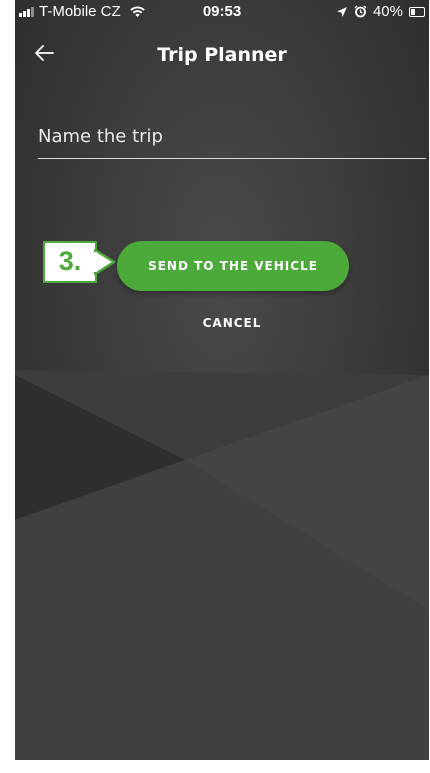  Describe the element at coordinates (222, 12) in the screenshot. I see `status-bar: T-Mobile CZ 09:53 40%` at that location.